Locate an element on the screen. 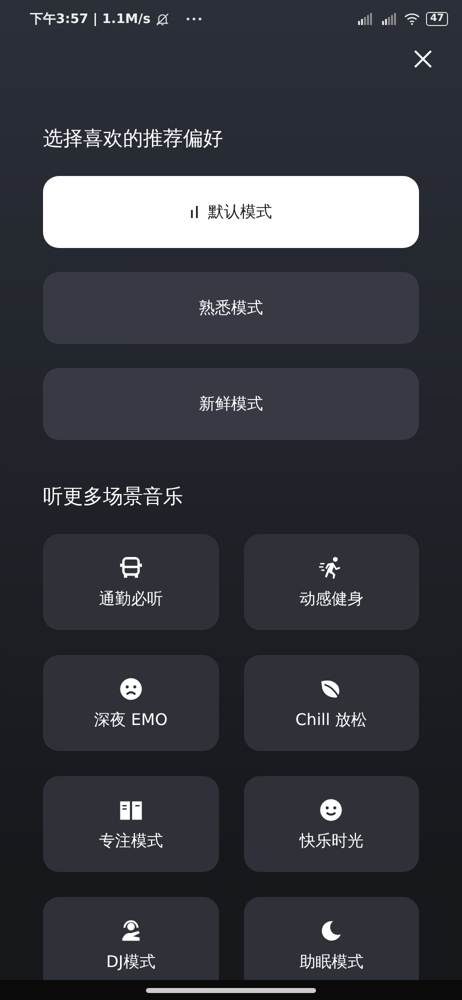  mode-option: 熟悉模式 is located at coordinates (231, 308).